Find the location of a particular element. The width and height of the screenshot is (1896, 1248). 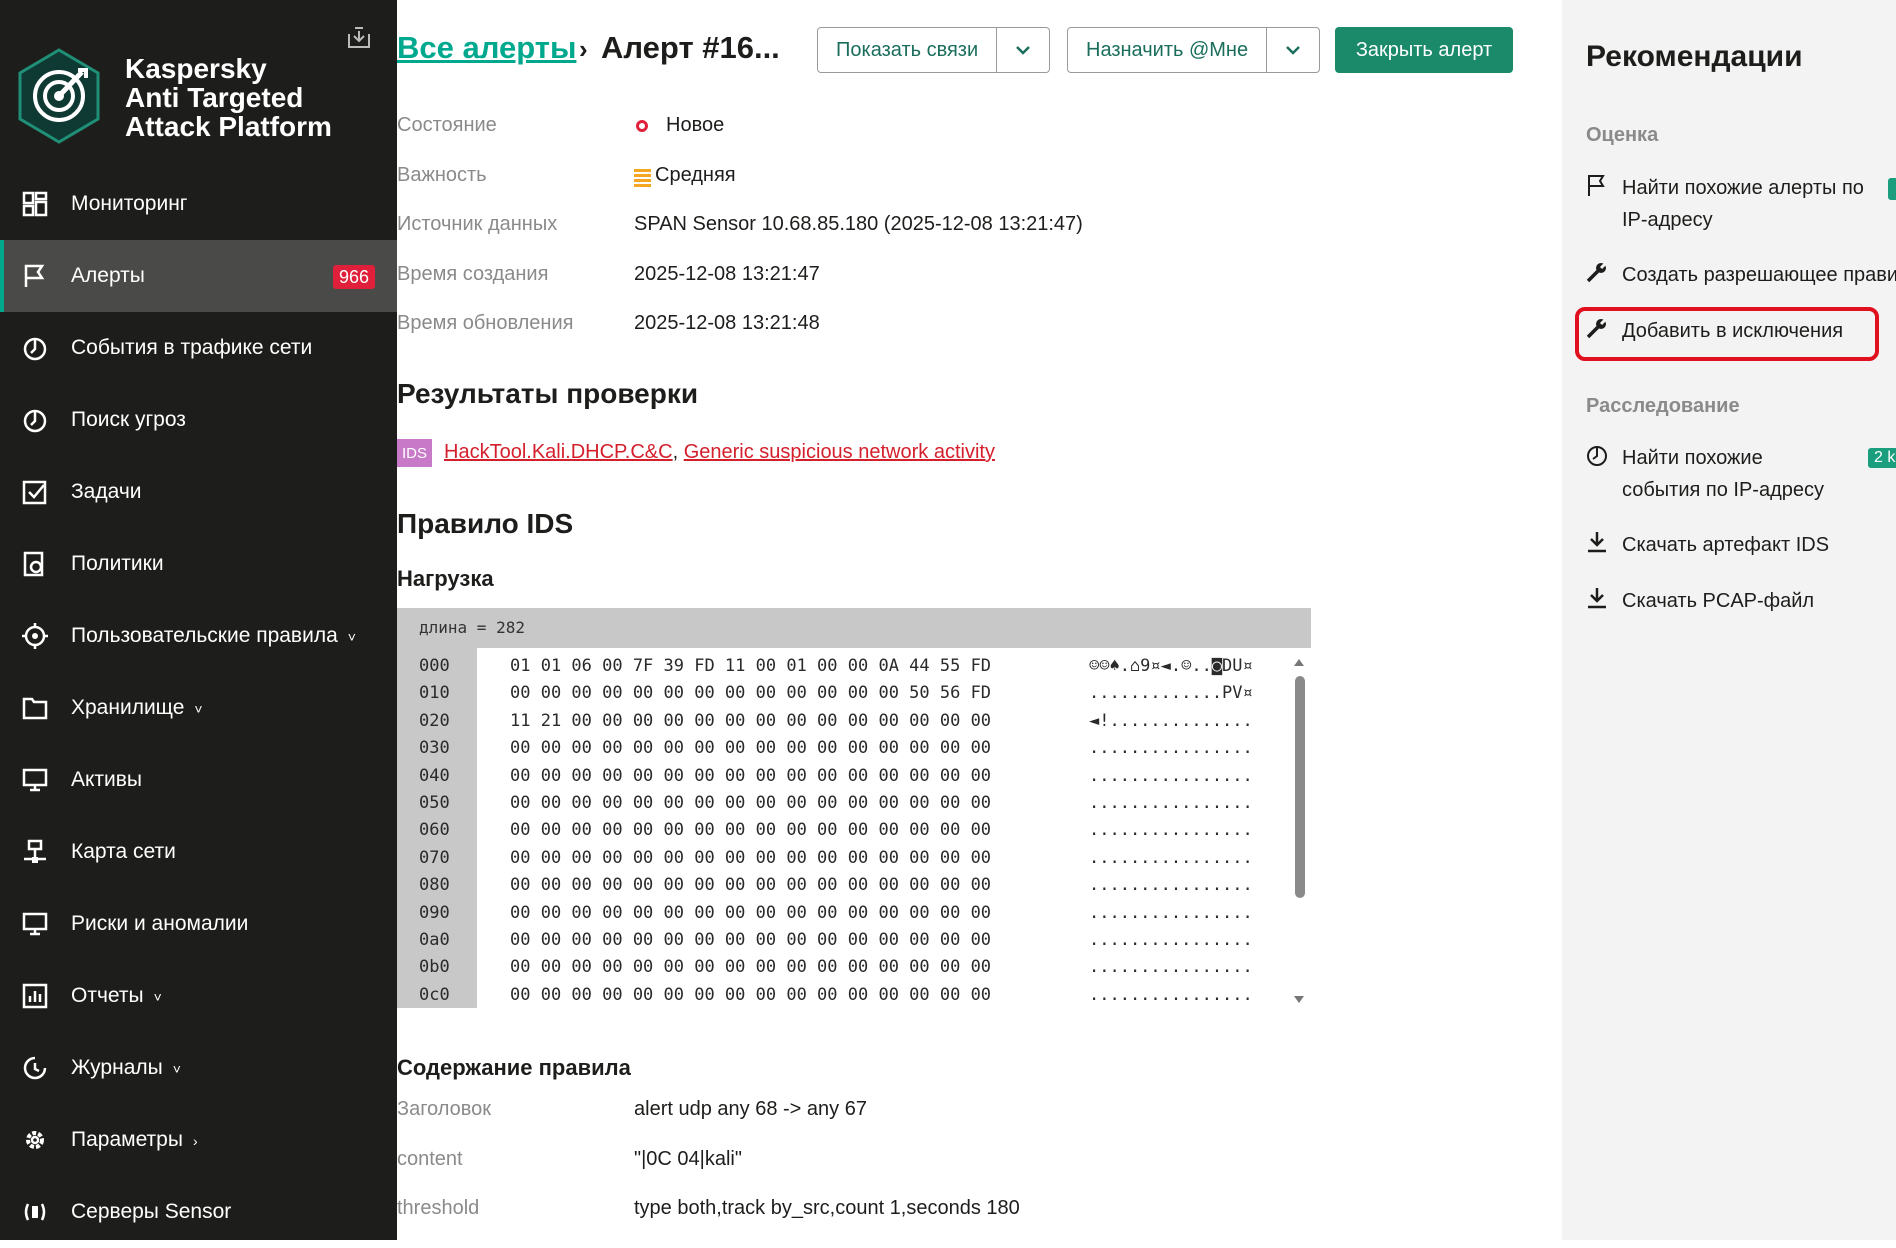

hex-offset: 010 is located at coordinates (434, 693).